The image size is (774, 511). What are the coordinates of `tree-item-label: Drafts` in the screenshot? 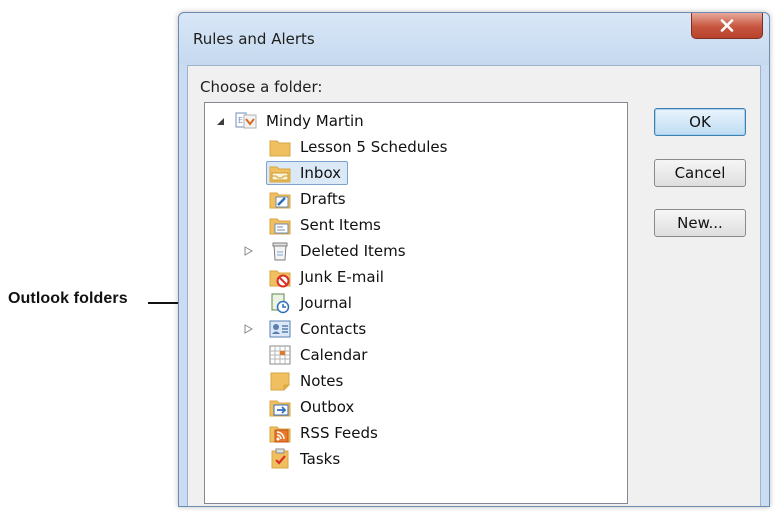 It's located at (323, 199).